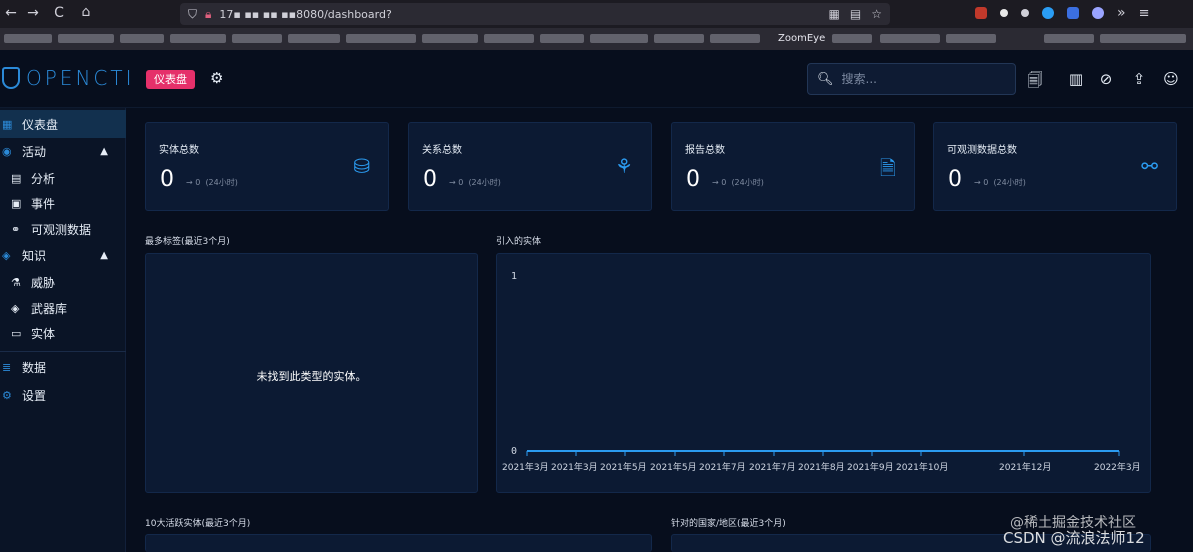  Describe the element at coordinates (1139, 79) in the screenshot. I see `upload-icon: ⇪` at that location.